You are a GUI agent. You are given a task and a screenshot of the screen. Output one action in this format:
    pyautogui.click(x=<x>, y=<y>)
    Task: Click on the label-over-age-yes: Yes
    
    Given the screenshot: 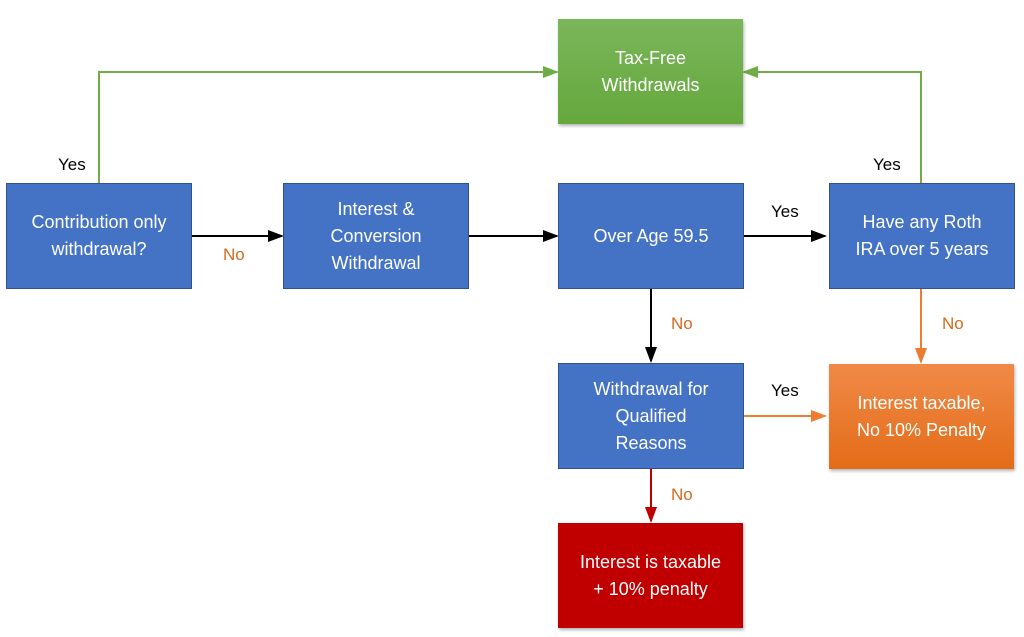 What is the action you would take?
    pyautogui.click(x=785, y=211)
    